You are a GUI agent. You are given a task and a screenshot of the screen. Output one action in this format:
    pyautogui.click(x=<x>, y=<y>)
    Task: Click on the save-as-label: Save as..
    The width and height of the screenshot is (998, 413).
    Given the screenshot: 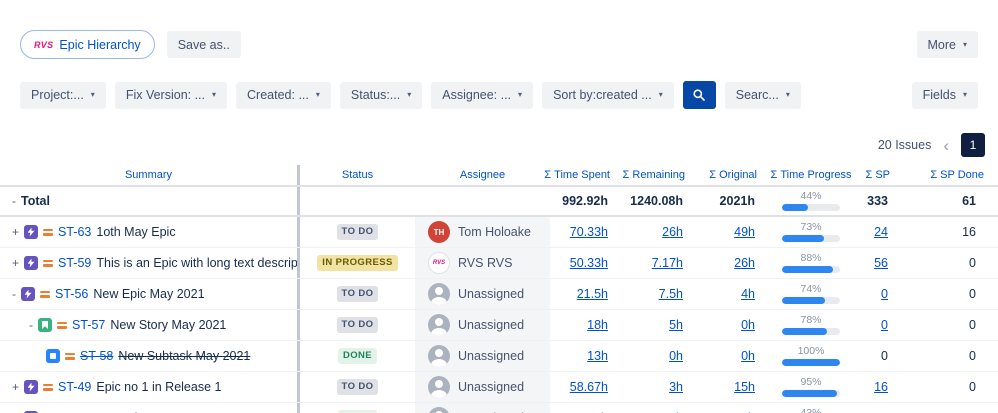 What is the action you would take?
    pyautogui.click(x=203, y=44)
    